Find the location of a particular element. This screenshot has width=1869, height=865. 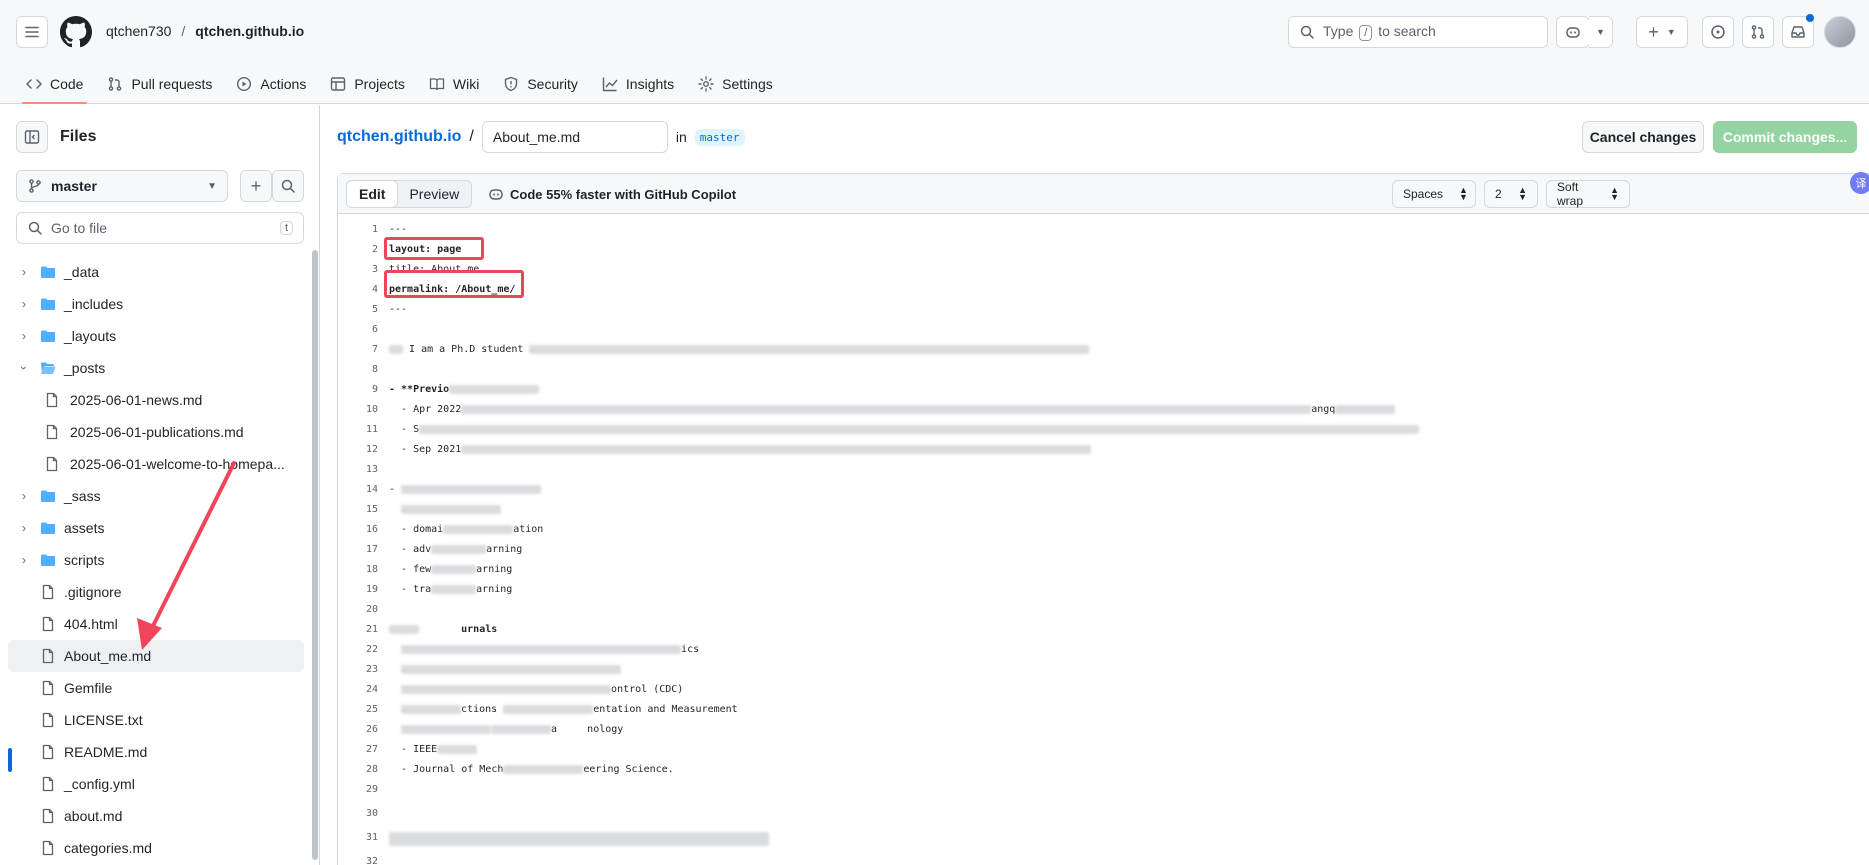

line-number: 30 is located at coordinates (371, 813).